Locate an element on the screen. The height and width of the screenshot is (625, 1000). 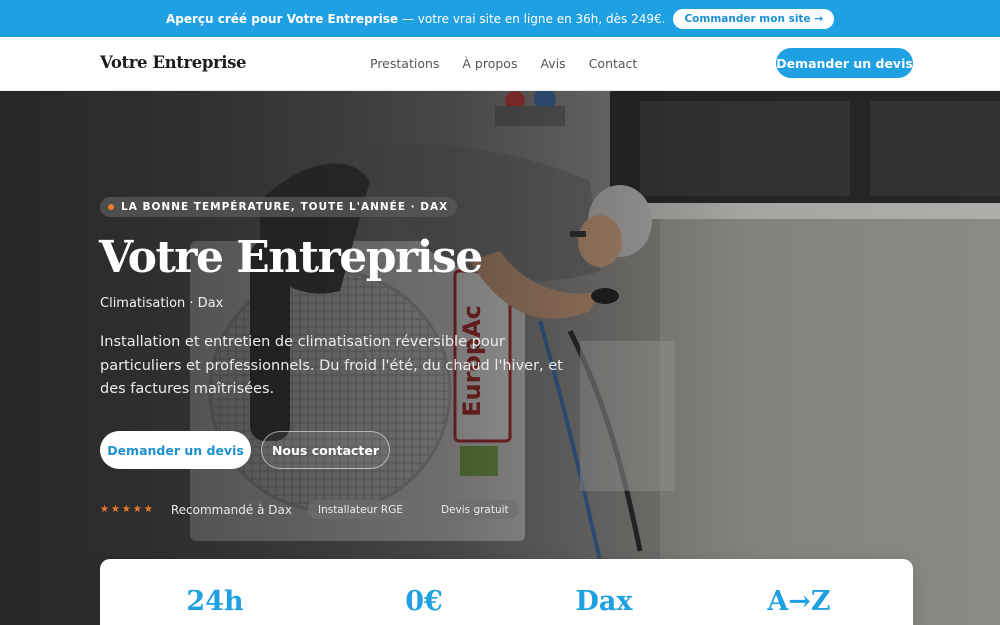
badge-free-quote: Devis gratuit is located at coordinates (474, 509).